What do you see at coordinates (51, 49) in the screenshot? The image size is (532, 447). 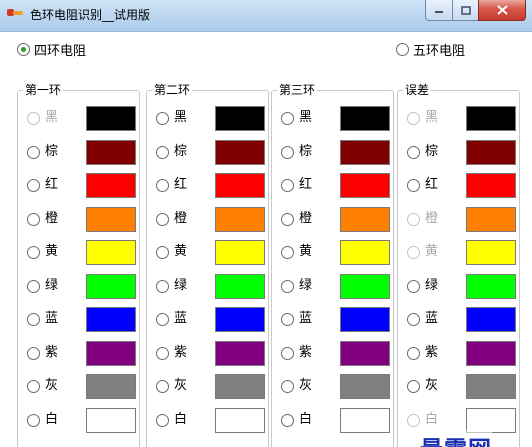 I see `four-band-option: 四环电阻` at bounding box center [51, 49].